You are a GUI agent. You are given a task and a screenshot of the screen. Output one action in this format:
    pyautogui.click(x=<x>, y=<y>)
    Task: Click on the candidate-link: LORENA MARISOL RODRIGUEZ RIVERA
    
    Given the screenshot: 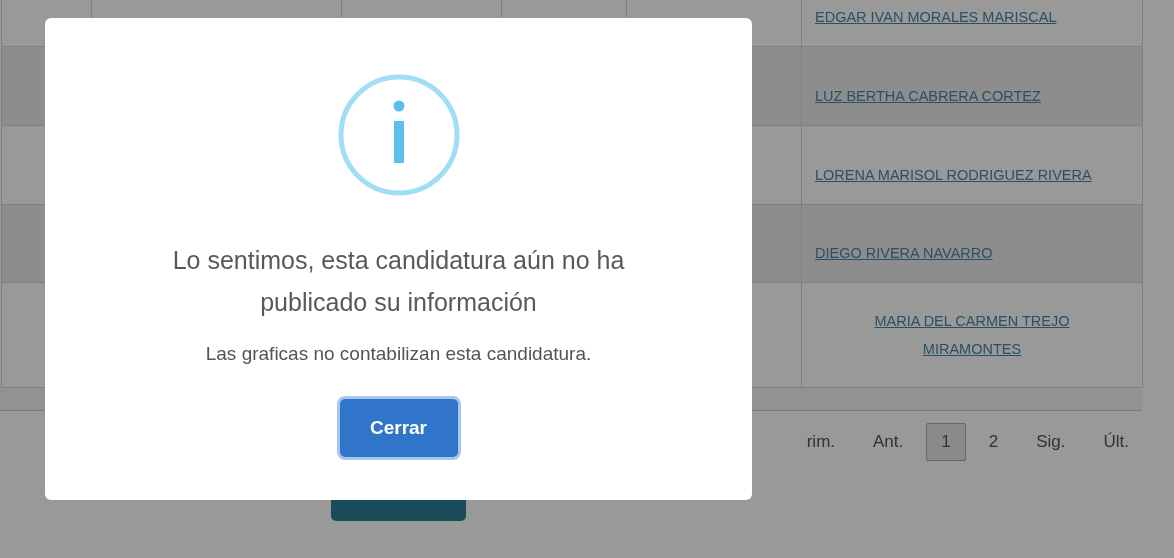 What is the action you would take?
    pyautogui.click(x=953, y=175)
    